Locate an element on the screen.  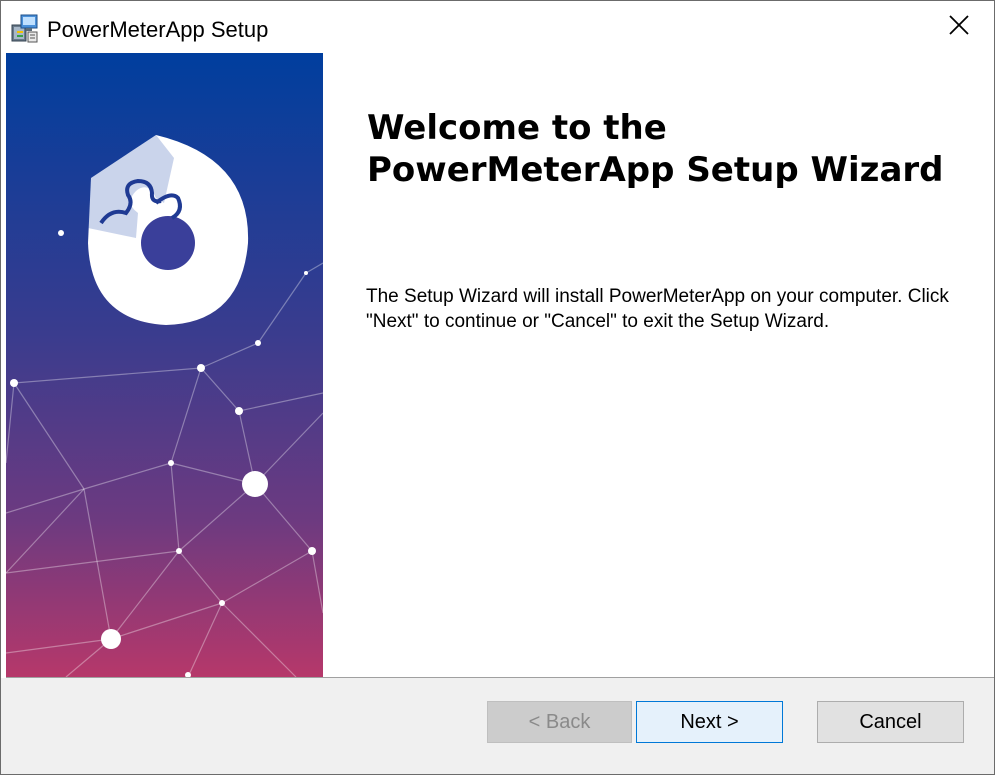
heading-line-2: PowerMeterApp Setup Wizard is located at coordinates (655, 170).